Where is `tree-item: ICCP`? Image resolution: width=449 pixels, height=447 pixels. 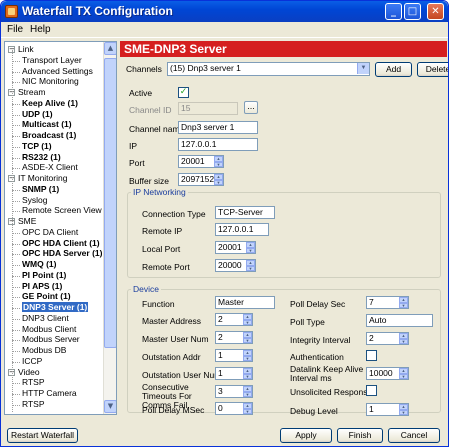
tree-item: ICCP is located at coordinates (32, 361).